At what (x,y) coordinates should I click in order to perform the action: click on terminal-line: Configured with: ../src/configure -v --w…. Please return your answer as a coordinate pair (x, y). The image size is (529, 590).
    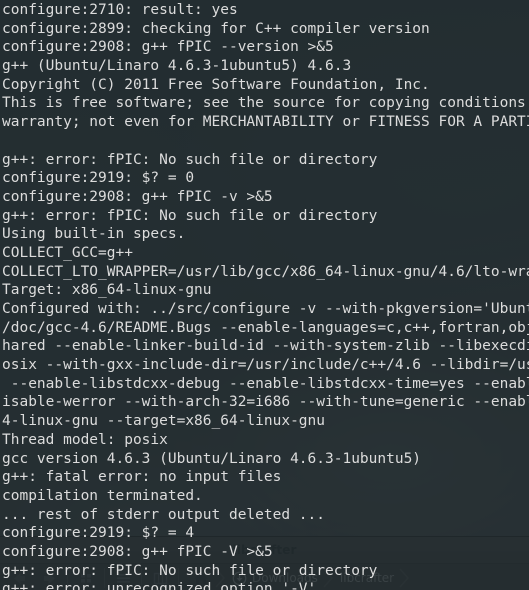
    Looking at the image, I should click on (265, 309).